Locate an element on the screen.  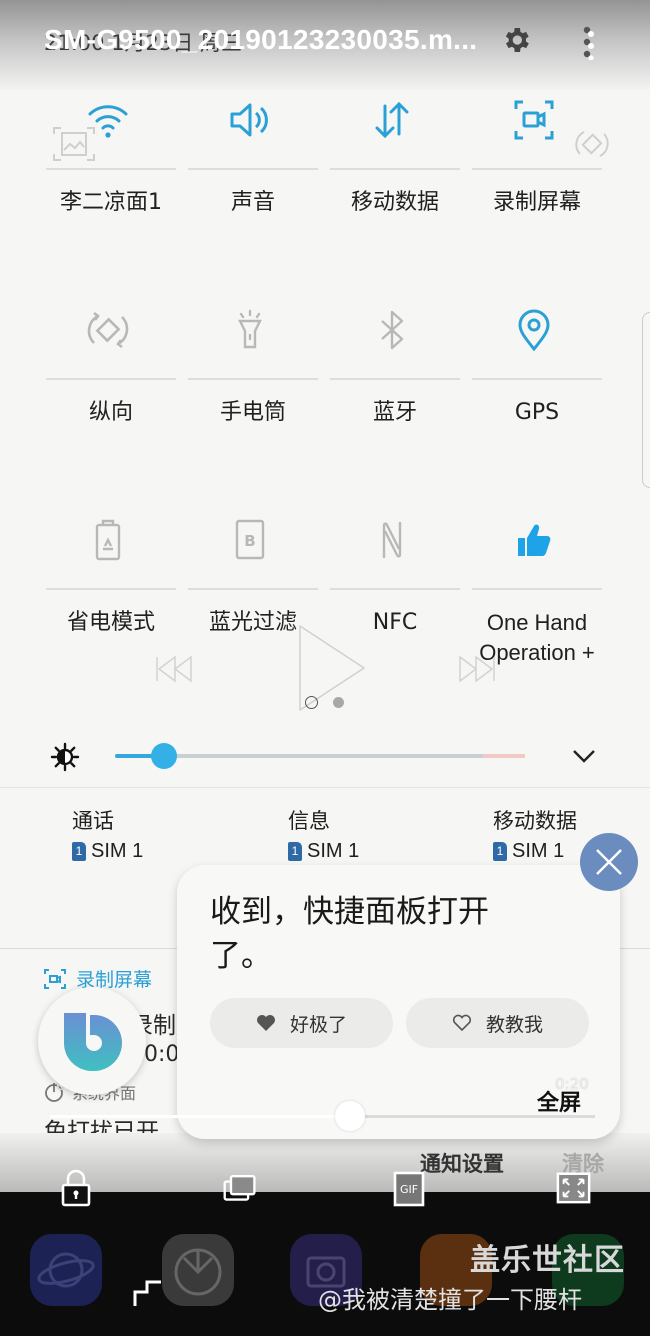
edge-panel-handle is located at coordinates (646, 400).